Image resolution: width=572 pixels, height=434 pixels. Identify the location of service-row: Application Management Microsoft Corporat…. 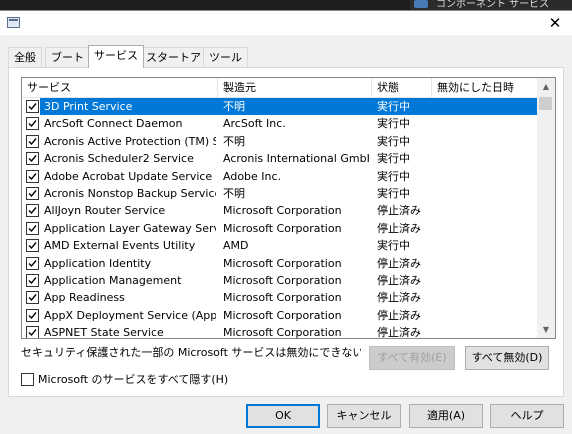
(280, 280).